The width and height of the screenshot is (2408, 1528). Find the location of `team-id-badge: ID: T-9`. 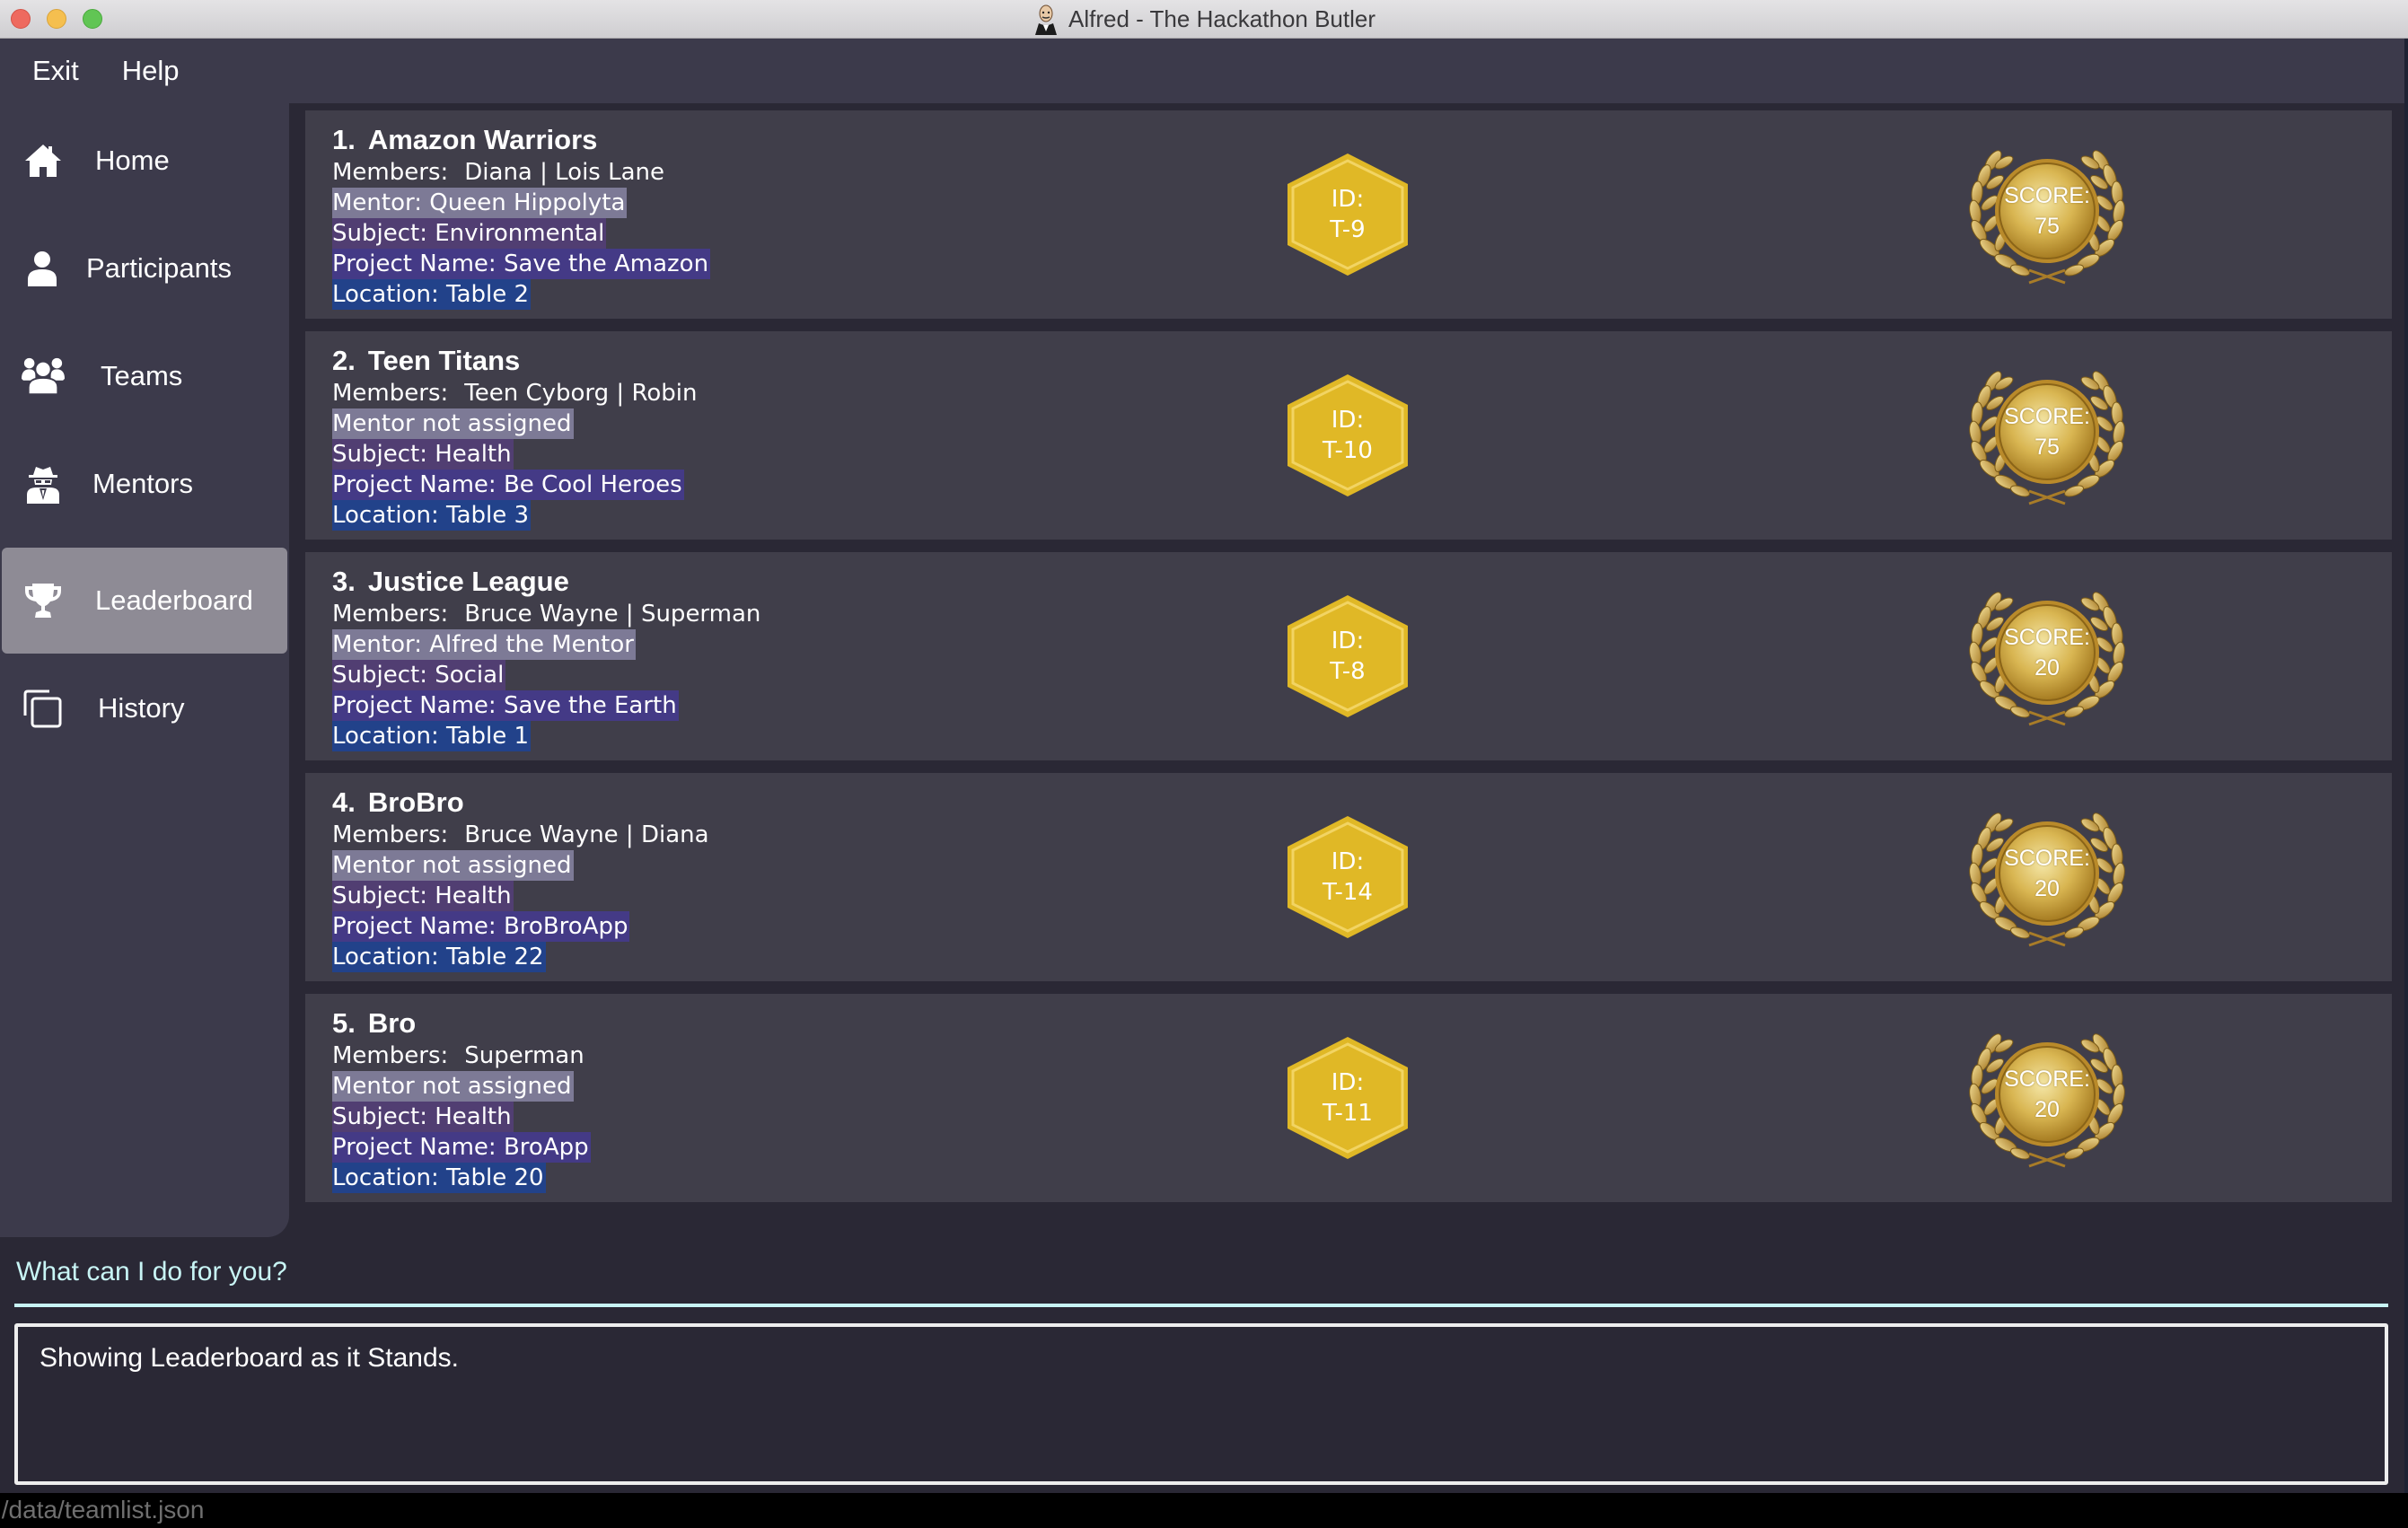

team-id-badge: ID: T-9 is located at coordinates (1348, 214).